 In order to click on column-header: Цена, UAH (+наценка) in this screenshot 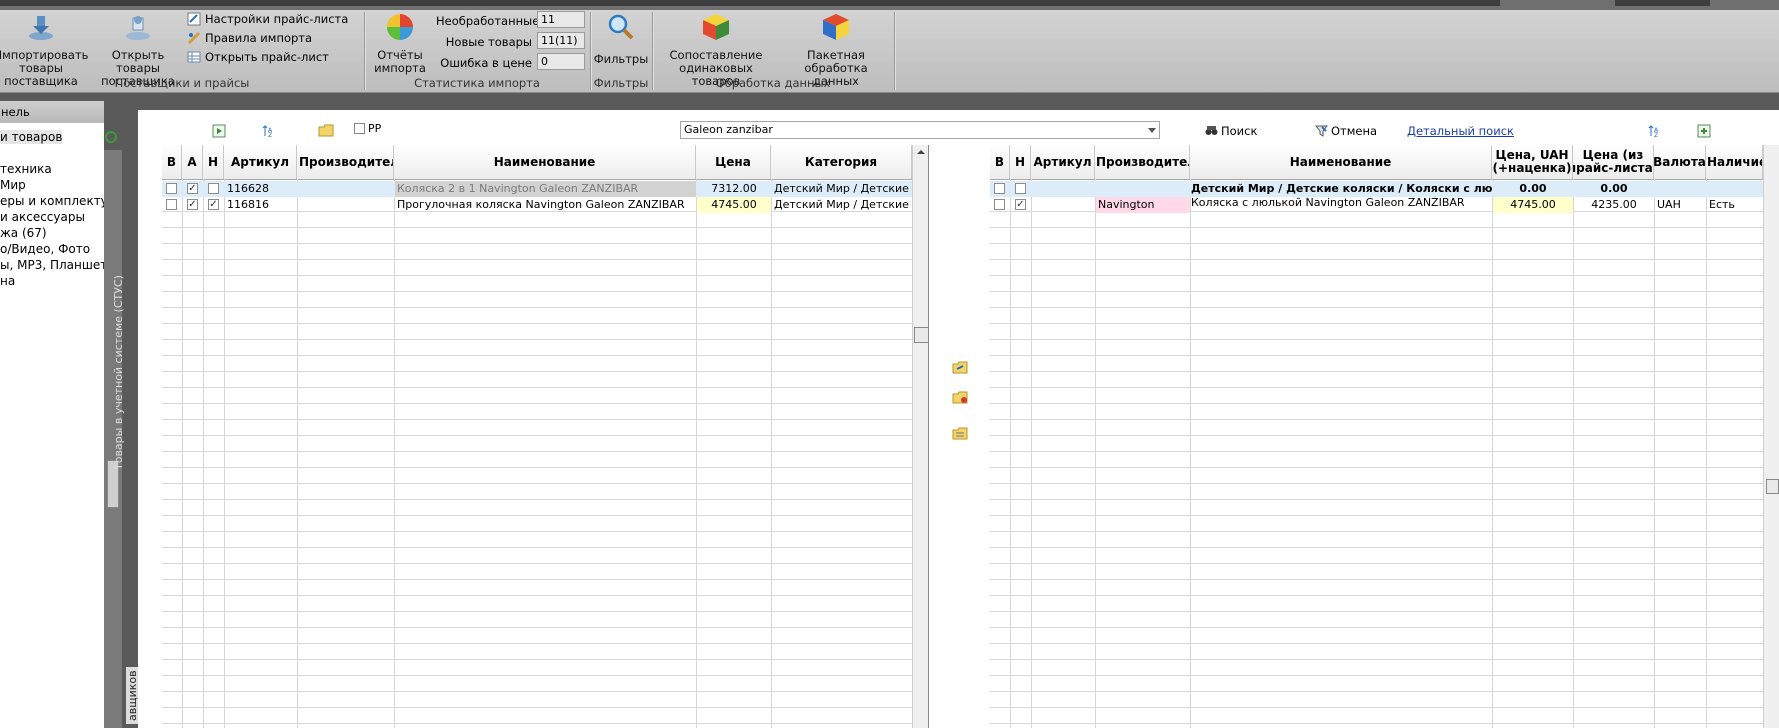, I will do `click(1532, 162)`.